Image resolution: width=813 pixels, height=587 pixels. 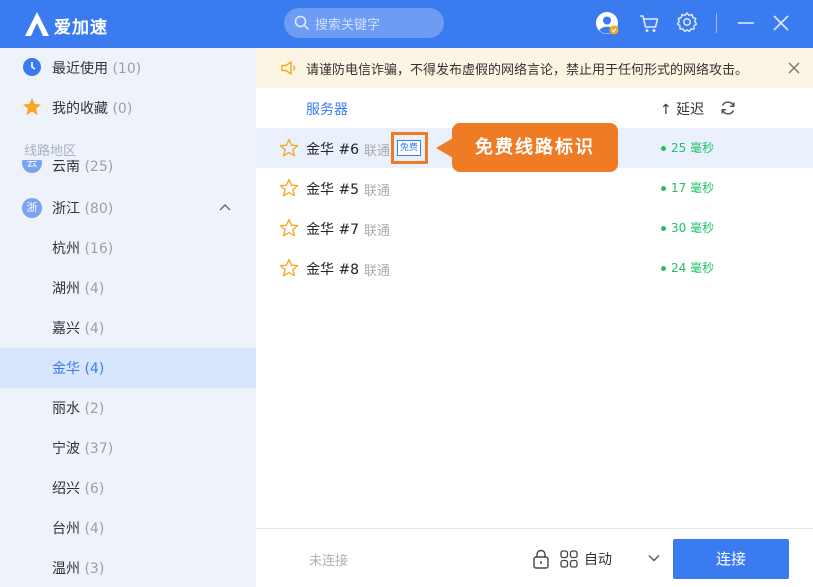 I want to click on search-icon, so click(x=302, y=23).